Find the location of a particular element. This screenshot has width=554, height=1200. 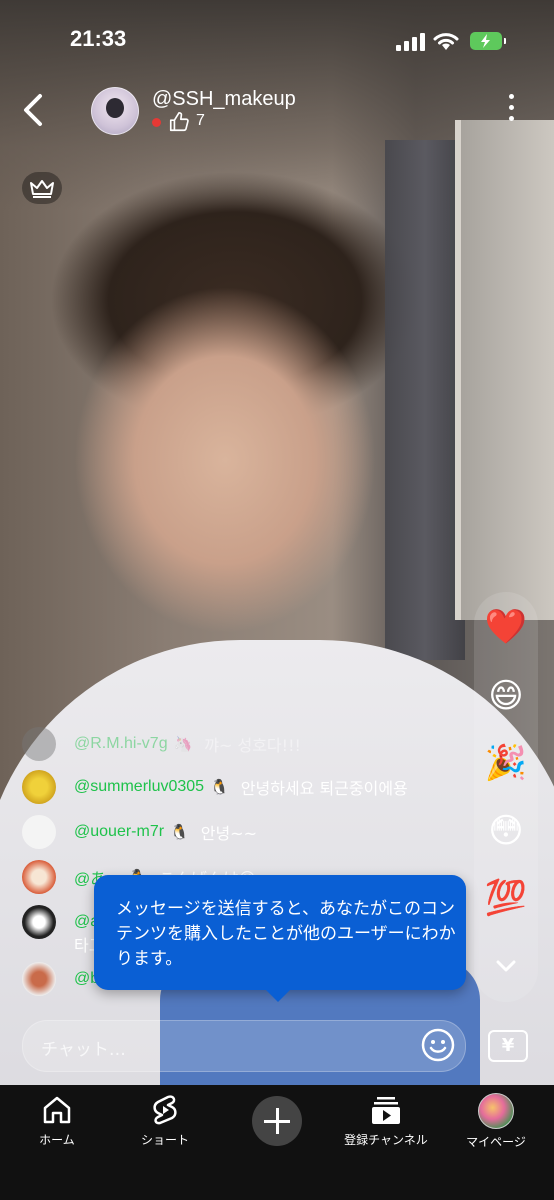

flushed-reaction-icon: 😳 is located at coordinates (506, 831).